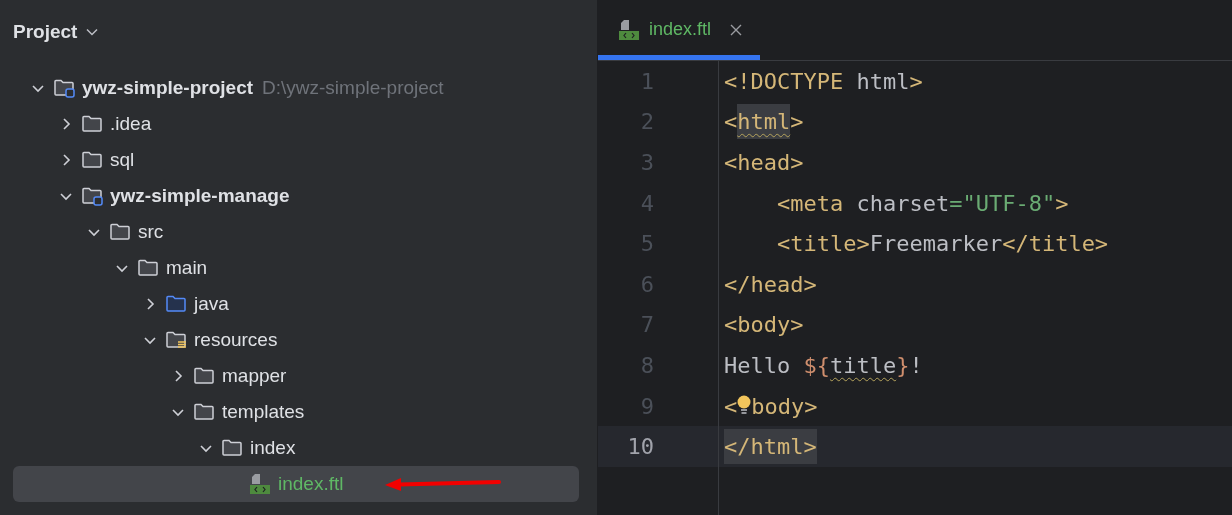 The width and height of the screenshot is (1232, 515). What do you see at coordinates (211, 304) in the screenshot?
I see `item-label: java` at bounding box center [211, 304].